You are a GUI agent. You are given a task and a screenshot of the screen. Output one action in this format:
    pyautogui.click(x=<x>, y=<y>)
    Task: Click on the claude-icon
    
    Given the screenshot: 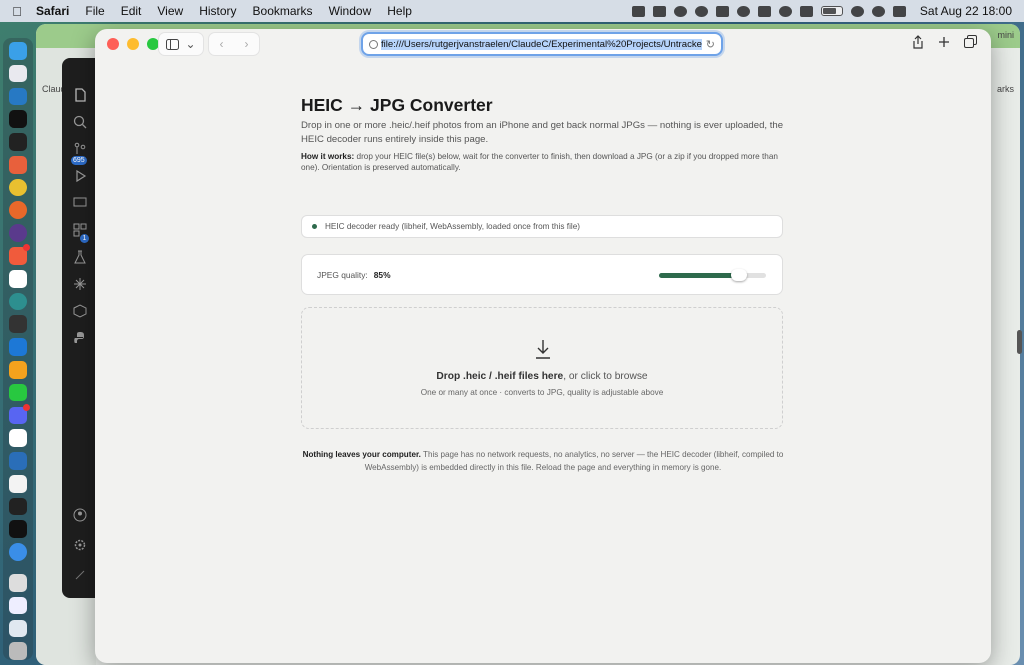 What is the action you would take?
    pyautogui.click(x=680, y=11)
    